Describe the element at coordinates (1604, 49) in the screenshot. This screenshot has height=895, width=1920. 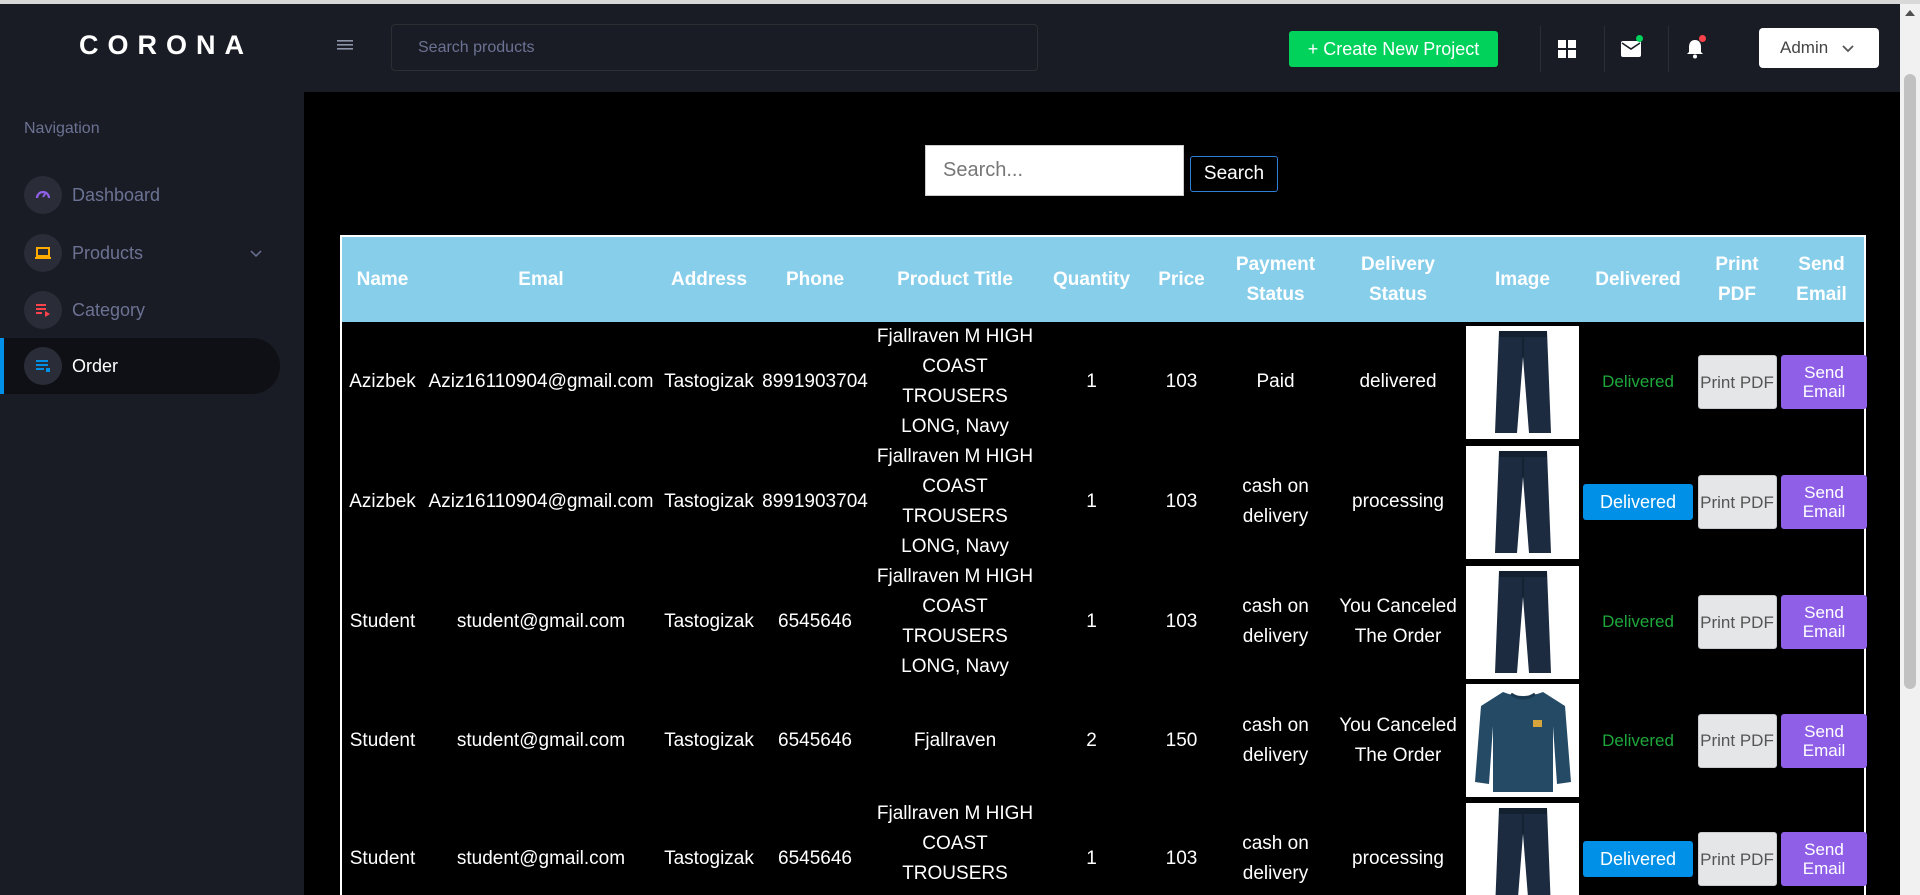
I see `divider` at that location.